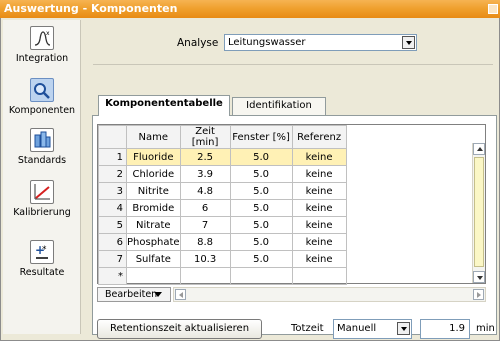 Image resolution: width=500 pixels, height=341 pixels. I want to click on cell-name: Sulfate, so click(153, 259).